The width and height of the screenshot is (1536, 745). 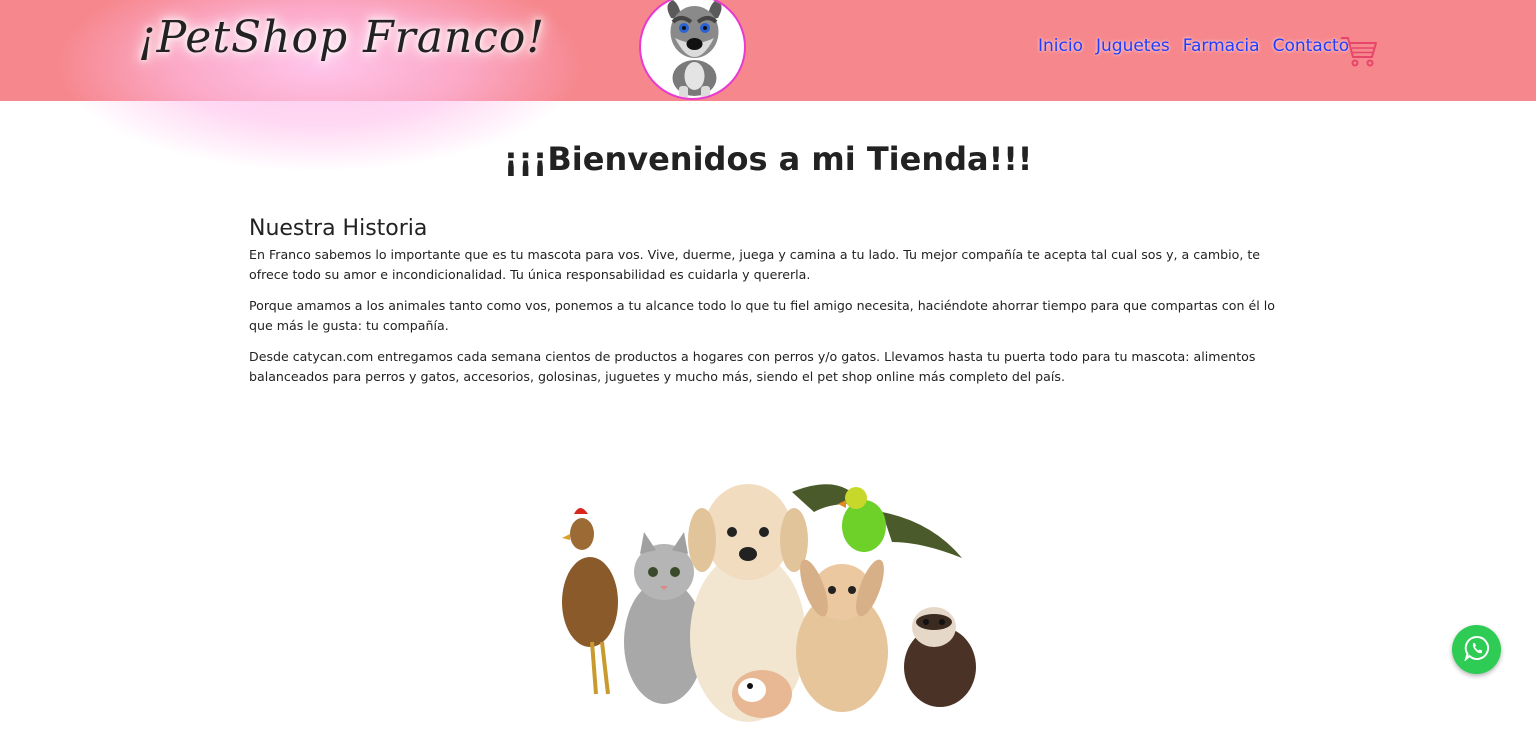 I want to click on main-nav: Inicio Juguetes Farmacia Contacto, so click(x=1193, y=46).